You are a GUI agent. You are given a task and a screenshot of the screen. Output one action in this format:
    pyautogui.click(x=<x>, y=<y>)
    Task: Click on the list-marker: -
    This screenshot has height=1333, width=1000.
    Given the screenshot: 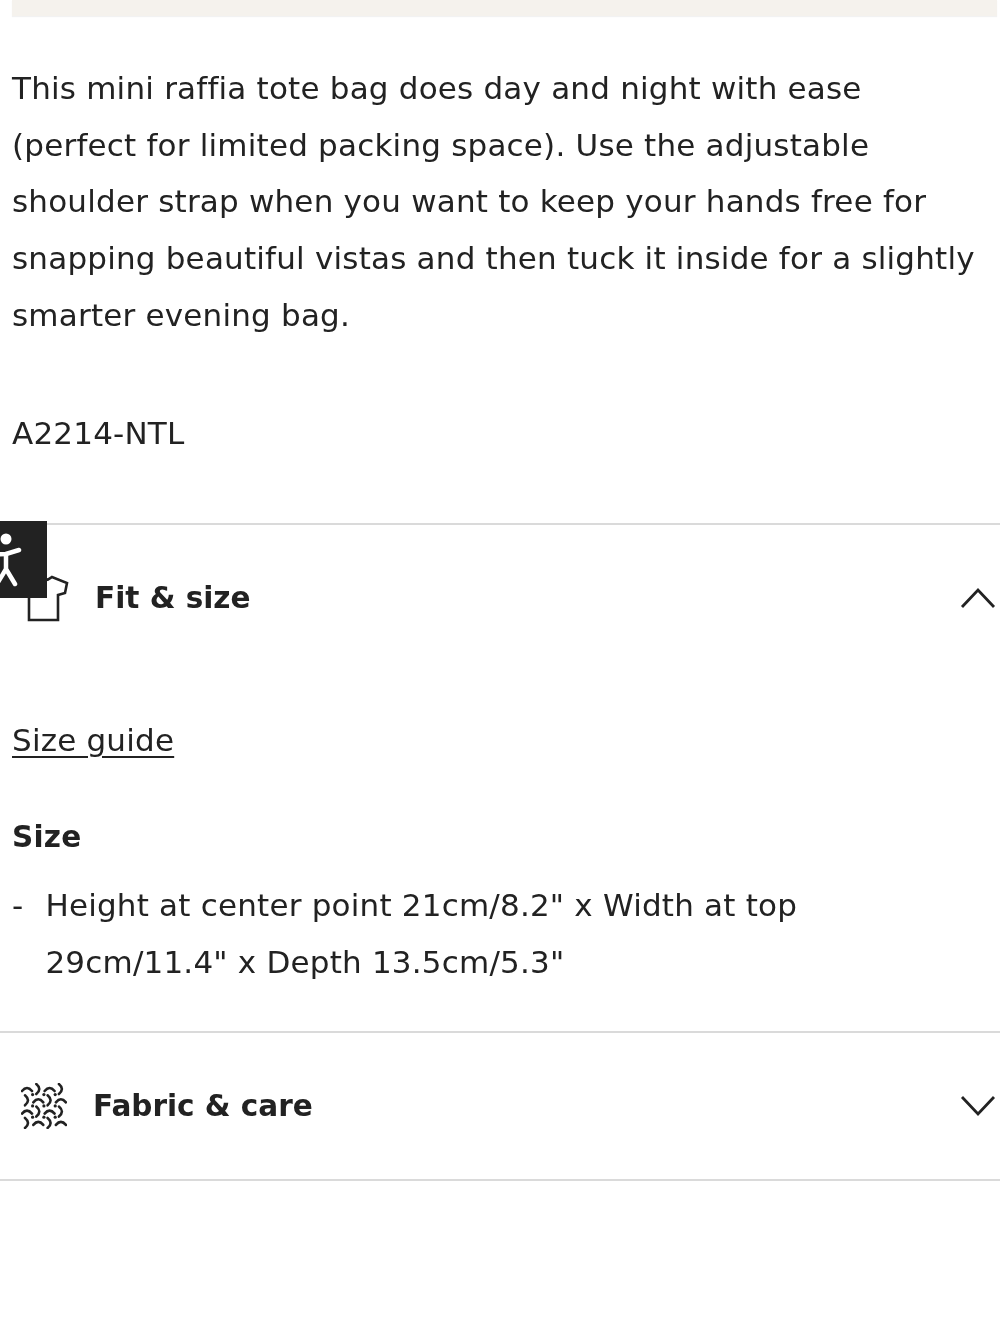 What is the action you would take?
    pyautogui.click(x=18, y=905)
    